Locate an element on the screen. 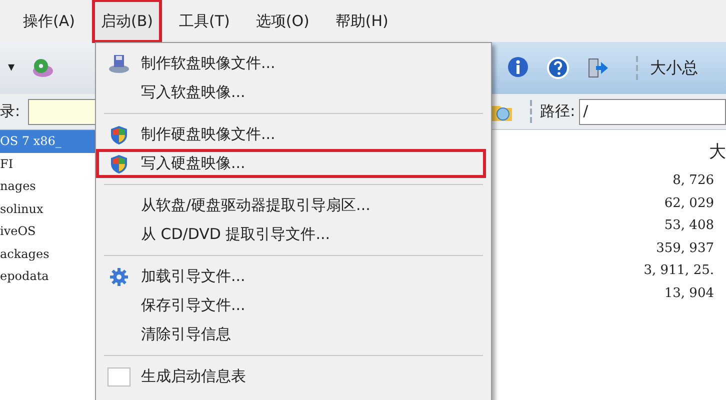 This screenshot has width=726, height=400. summary-label: 大小总 is located at coordinates (667, 68).